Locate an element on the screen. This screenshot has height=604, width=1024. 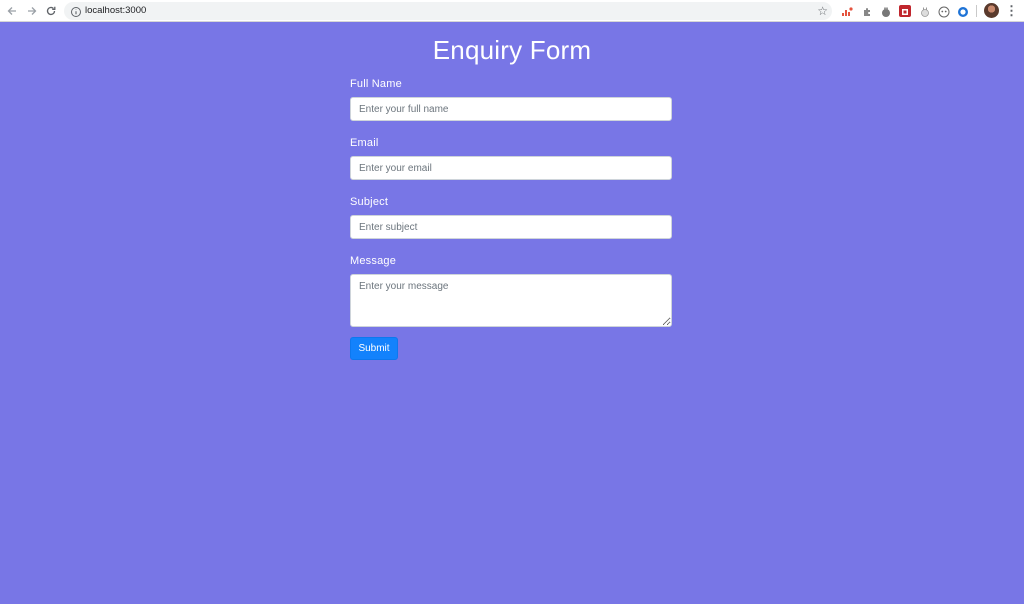
info-icon is located at coordinates (76, 11).